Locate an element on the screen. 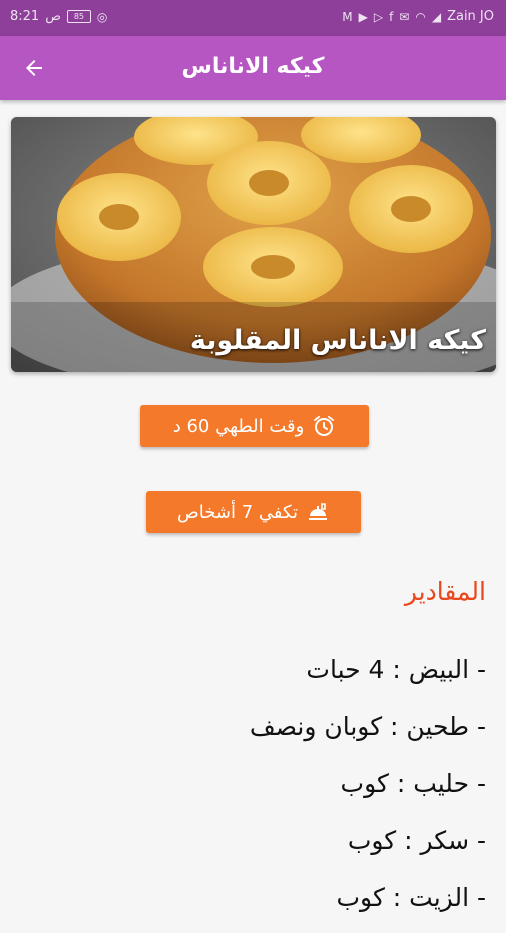 The height and width of the screenshot is (933, 506). food-serving-icon is located at coordinates (317, 511).